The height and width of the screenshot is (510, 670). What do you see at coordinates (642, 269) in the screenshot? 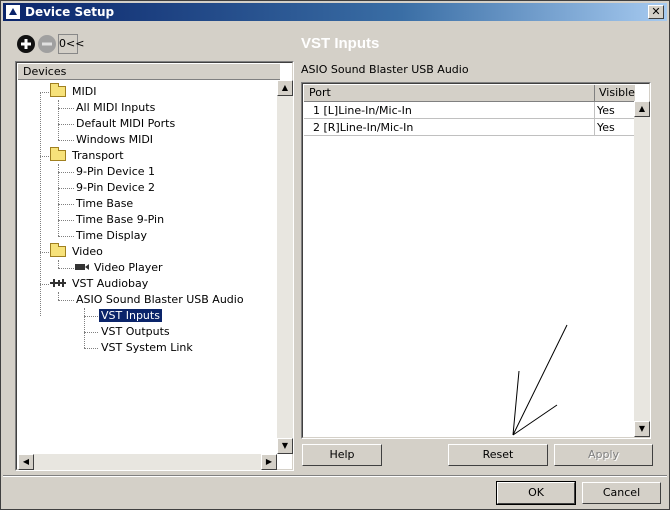
I see `ports-vertical-scrollbar: ▲ ▼` at bounding box center [642, 269].